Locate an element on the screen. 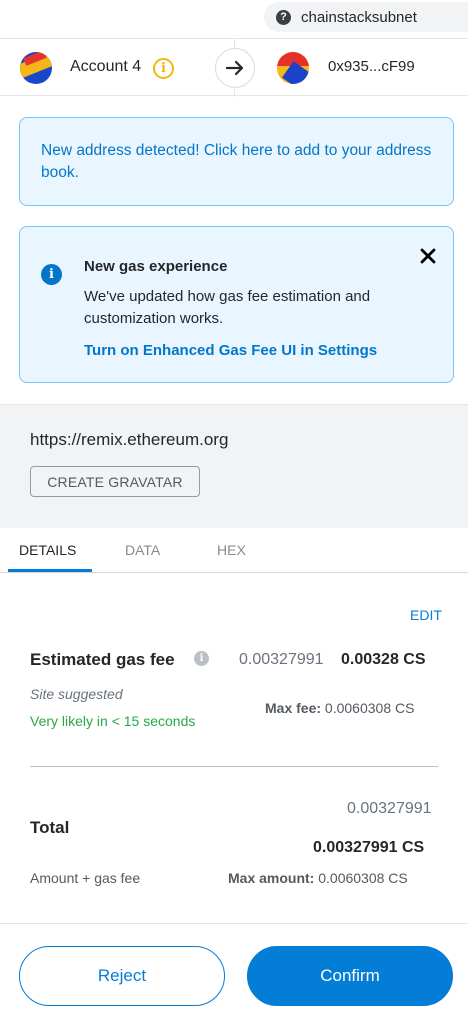 This screenshot has height=1024, width=468. enhanced-gas-settings-link: Turn on Enhanced Gas Fee UI in Settings is located at coordinates (230, 350).